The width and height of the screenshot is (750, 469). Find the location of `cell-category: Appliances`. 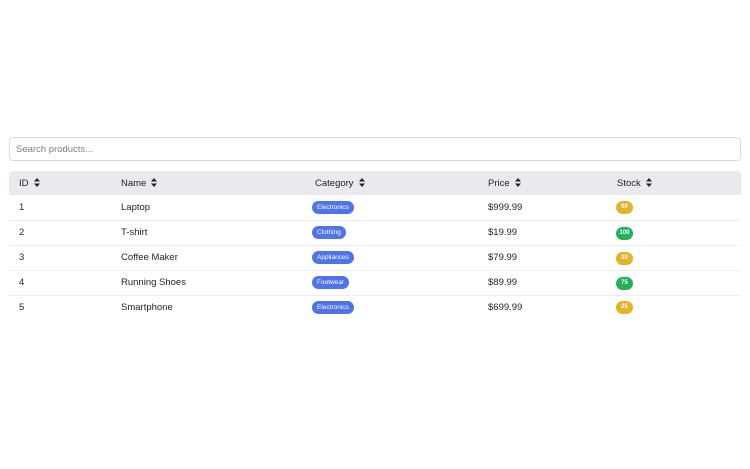

cell-category: Appliances is located at coordinates (391, 257).